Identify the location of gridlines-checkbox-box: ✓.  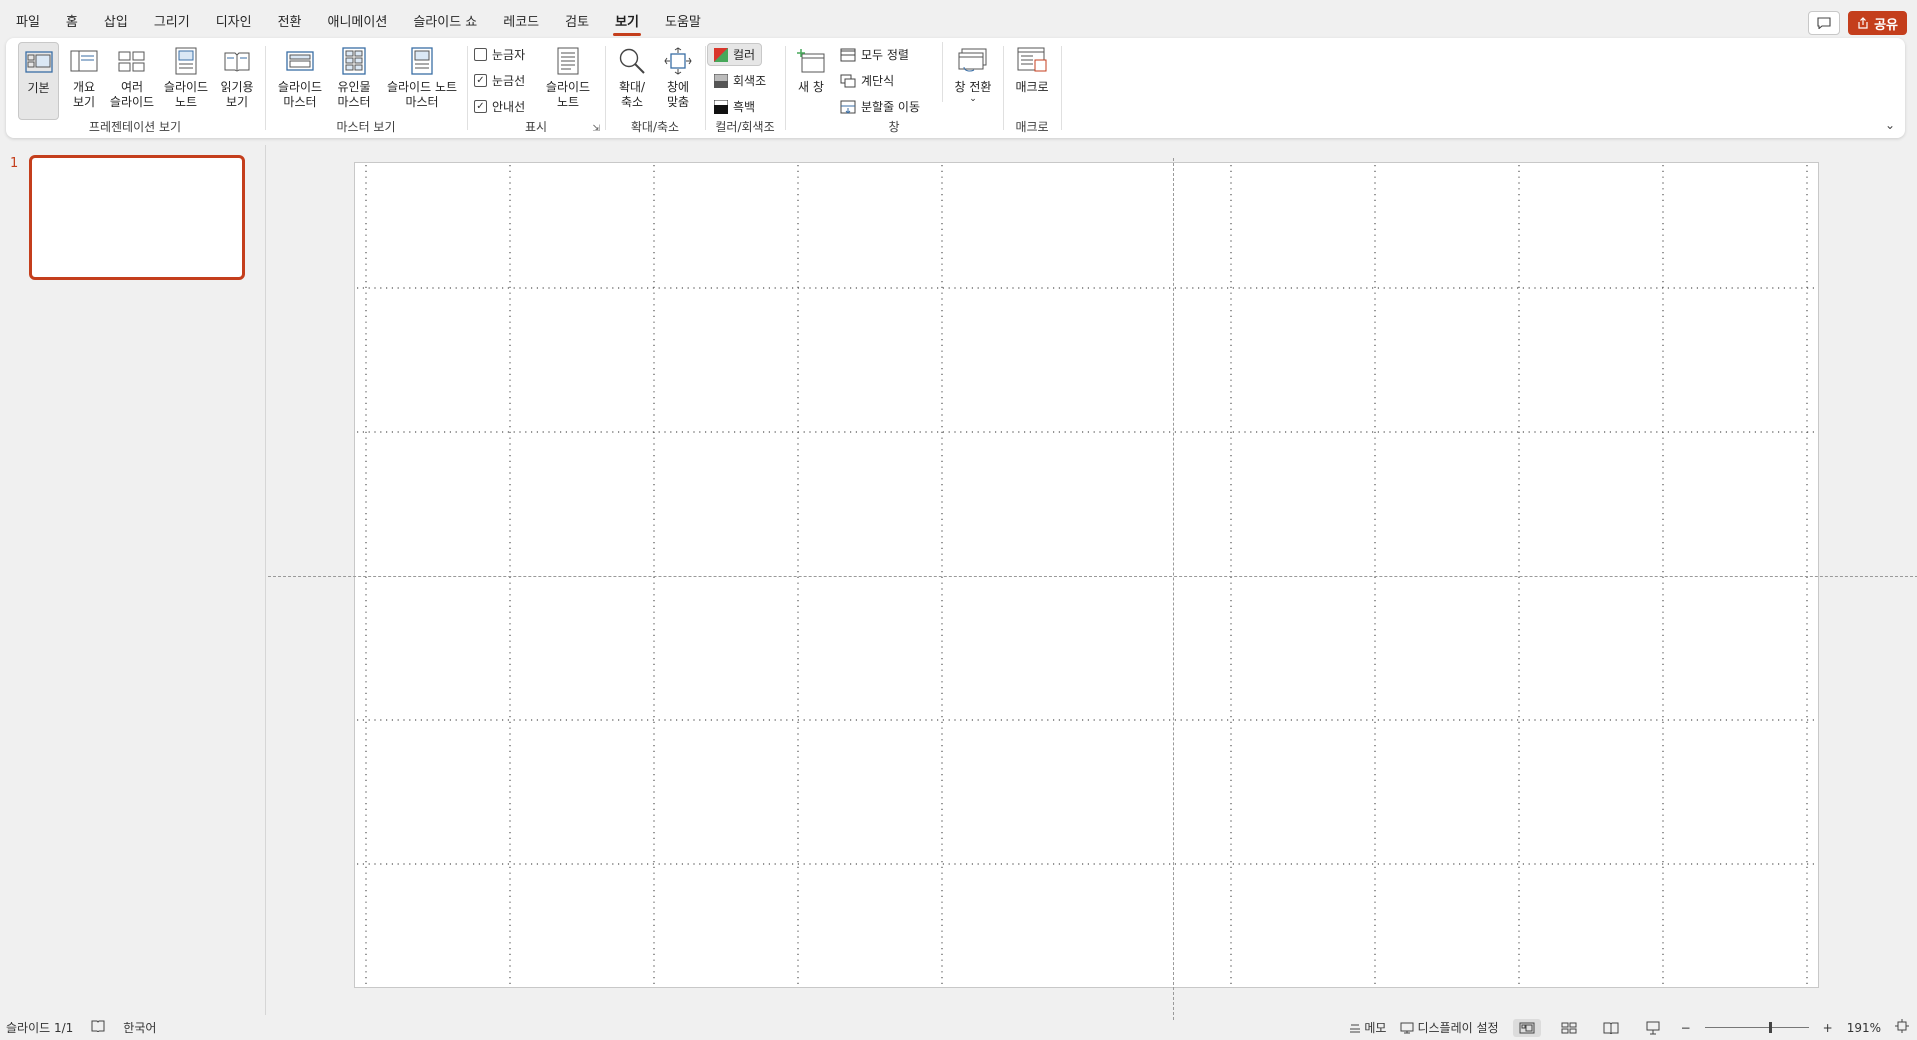
(480, 80).